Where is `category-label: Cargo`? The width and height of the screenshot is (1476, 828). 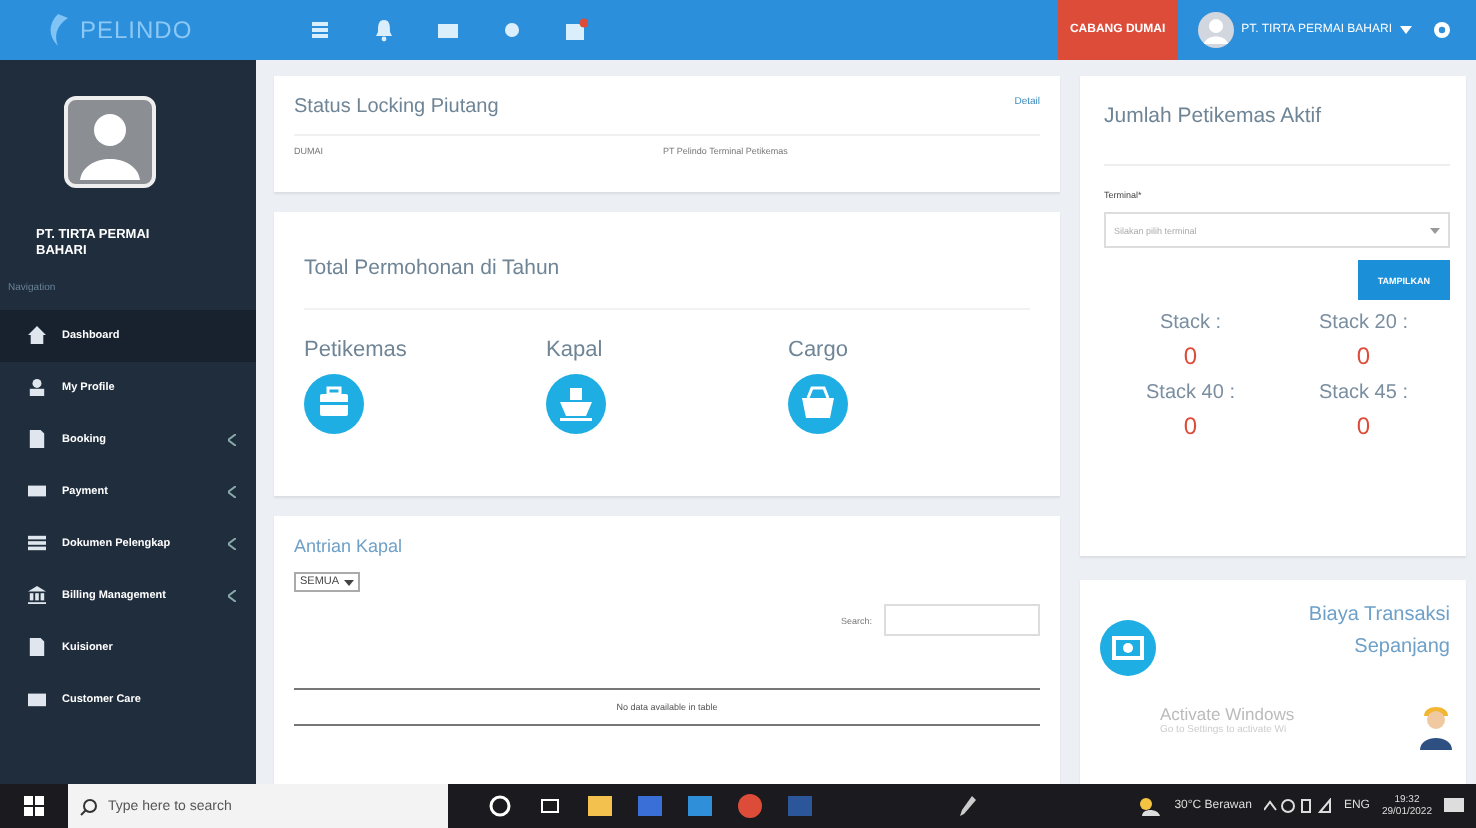
category-label: Cargo is located at coordinates (819, 350).